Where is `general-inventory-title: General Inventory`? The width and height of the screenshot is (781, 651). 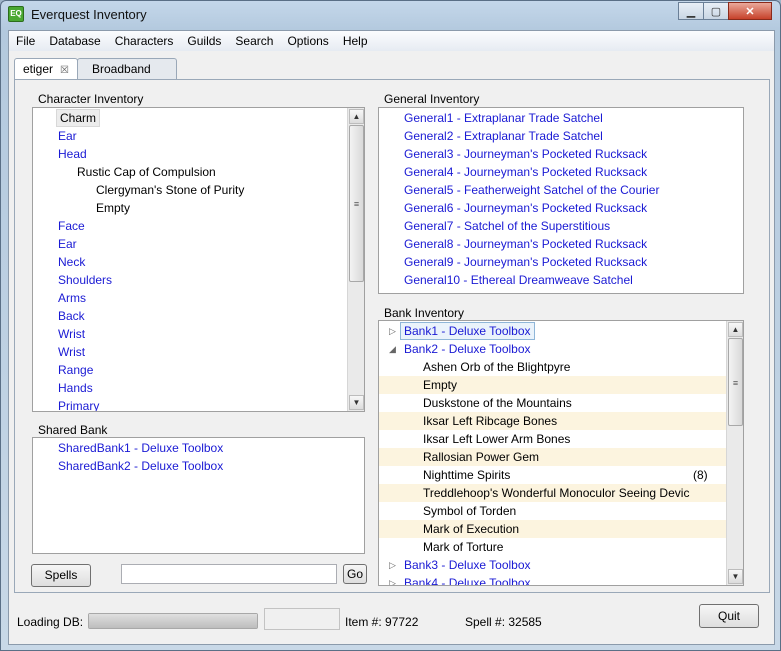
general-inventory-title: General Inventory is located at coordinates (432, 99).